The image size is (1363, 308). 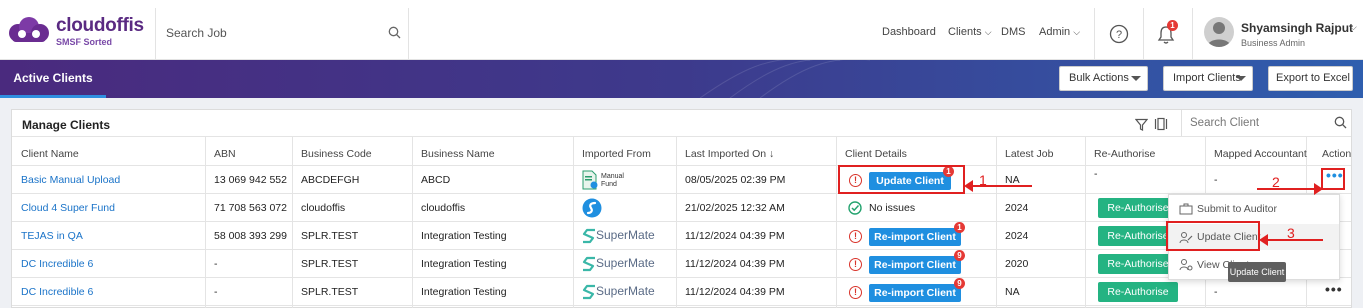 What do you see at coordinates (453, 154) in the screenshot?
I see `column-header: Business Name` at bounding box center [453, 154].